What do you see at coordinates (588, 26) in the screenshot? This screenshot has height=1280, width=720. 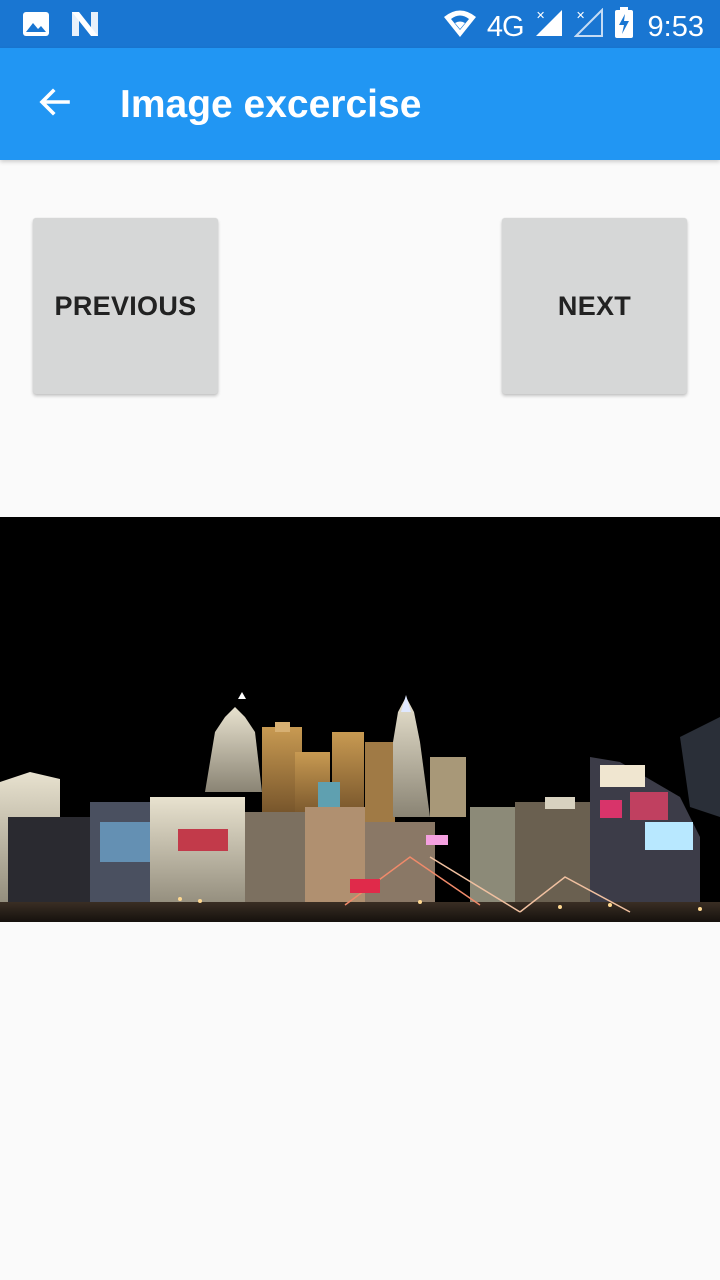 I see `signal-empty-icon: ✕` at bounding box center [588, 26].